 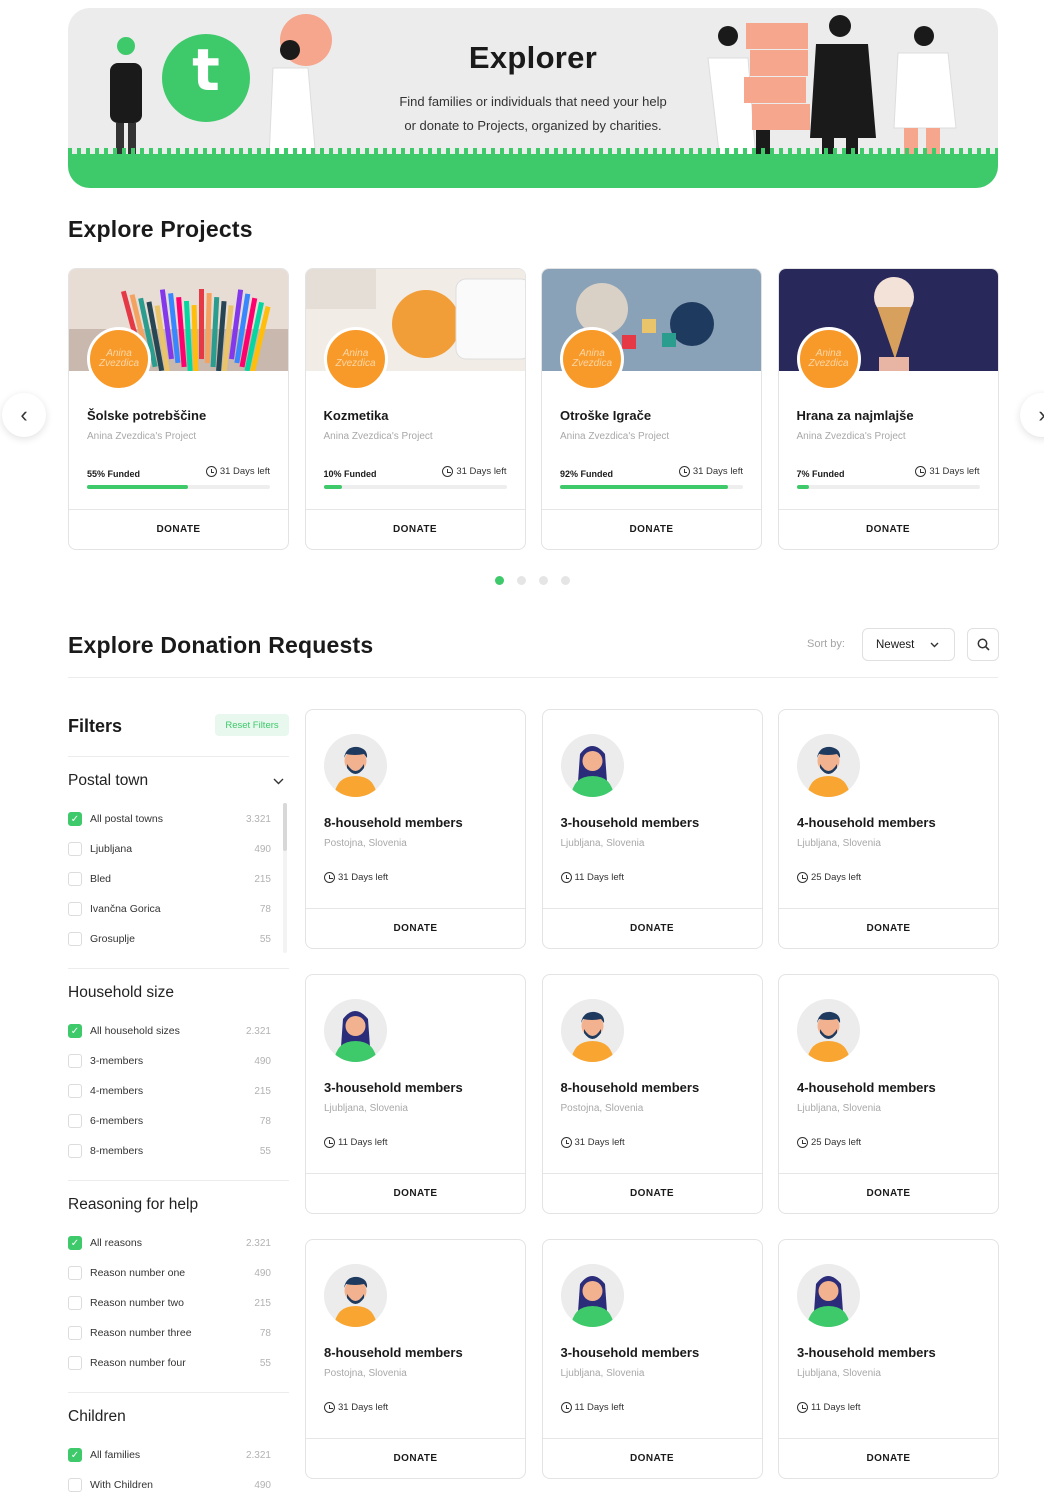 What do you see at coordinates (851, 436) in the screenshot?
I see `project-owner: Anina Zvezdica's Project` at bounding box center [851, 436].